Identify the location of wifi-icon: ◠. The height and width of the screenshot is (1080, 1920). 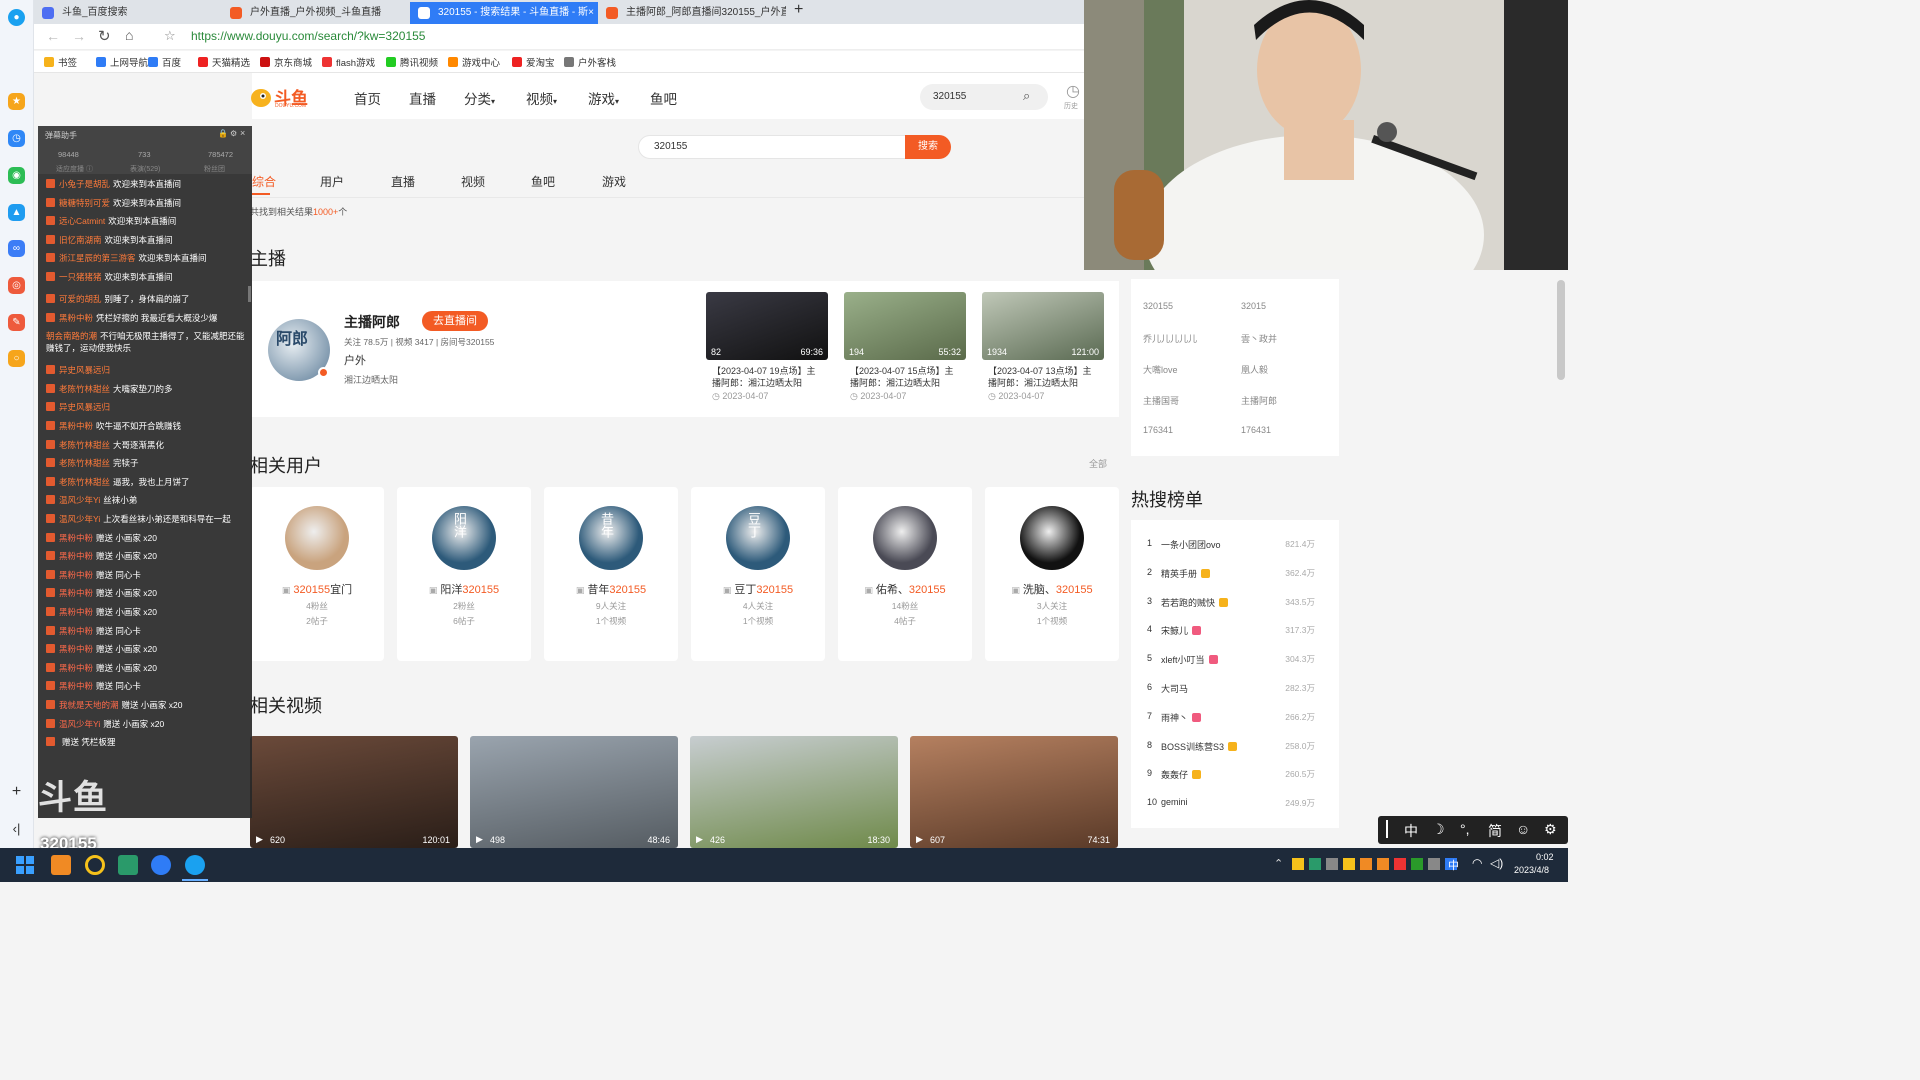
(1477, 863).